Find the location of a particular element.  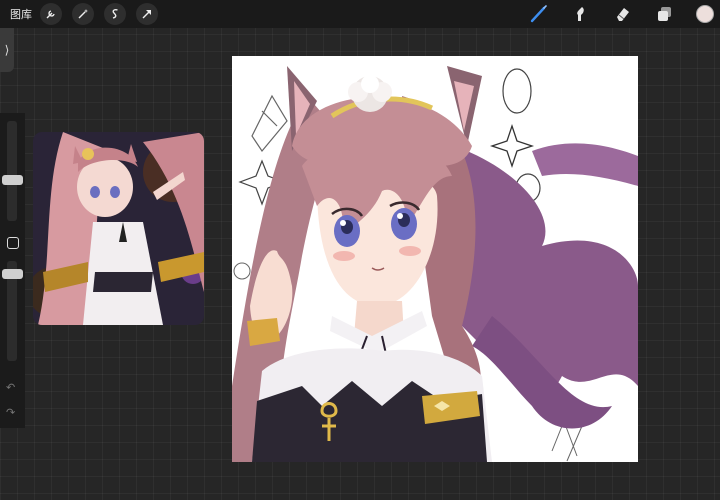

modify-button is located at coordinates (13, 243).